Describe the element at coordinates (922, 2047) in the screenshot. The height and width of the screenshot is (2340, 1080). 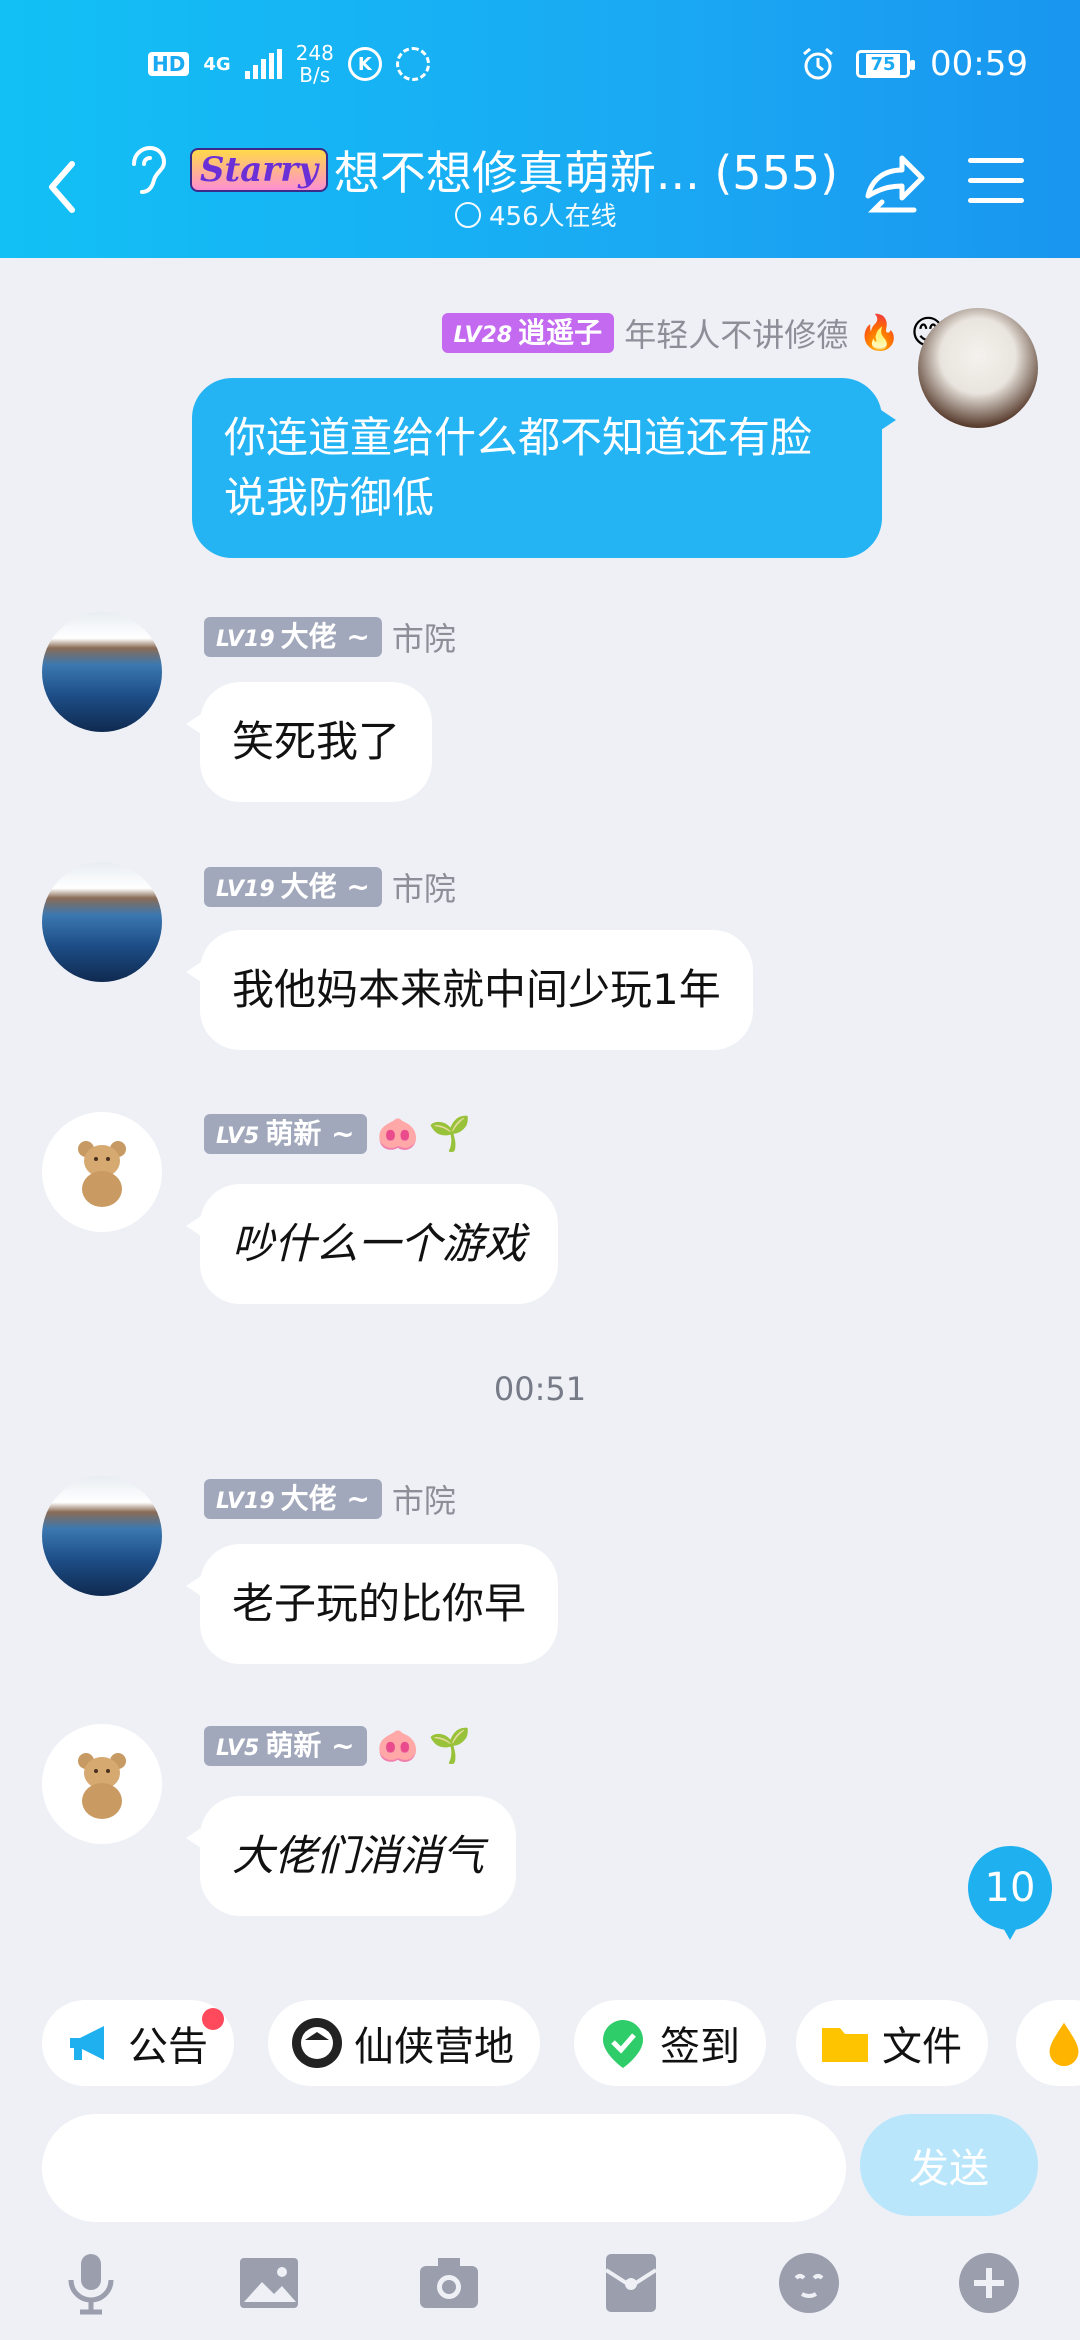
I see `chip-label: 文件` at that location.